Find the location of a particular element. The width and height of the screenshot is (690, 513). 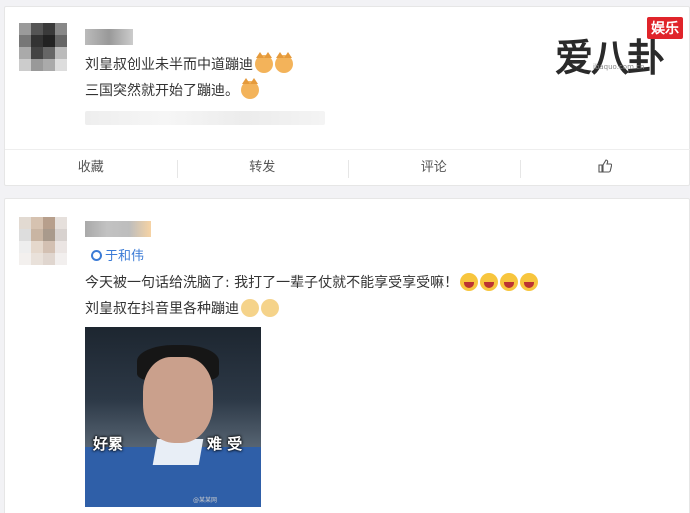

site-logo: 爱八卦 娱乐 ibaquo.com.cn is located at coordinates (620, 46).